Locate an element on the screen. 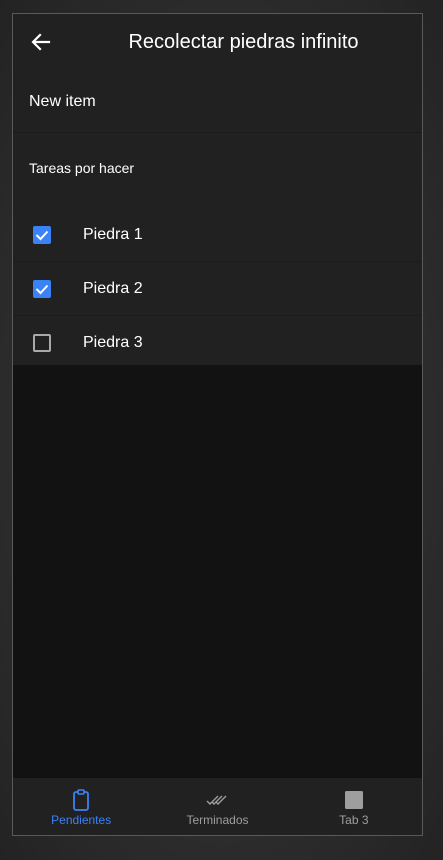 This screenshot has width=443, height=860. square-icon is located at coordinates (354, 800).